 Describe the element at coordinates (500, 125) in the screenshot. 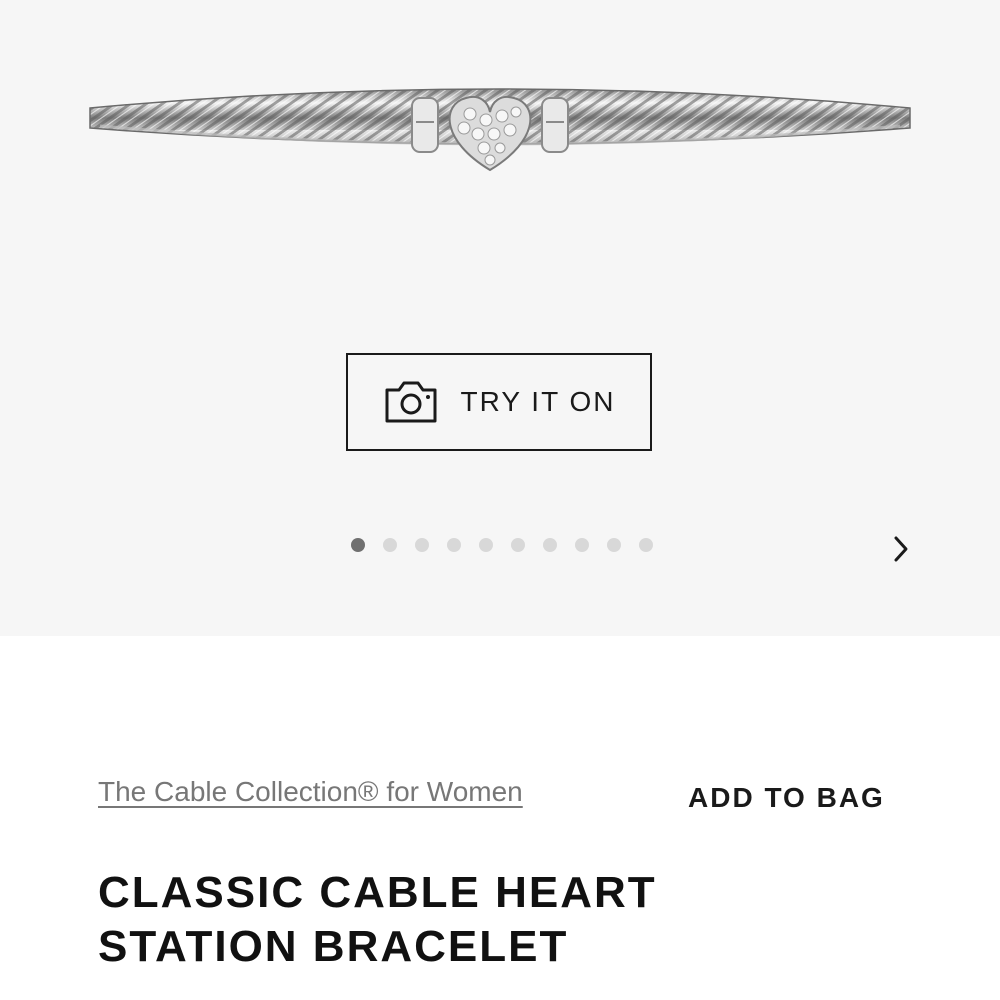

I see `bracelet-product-image` at that location.